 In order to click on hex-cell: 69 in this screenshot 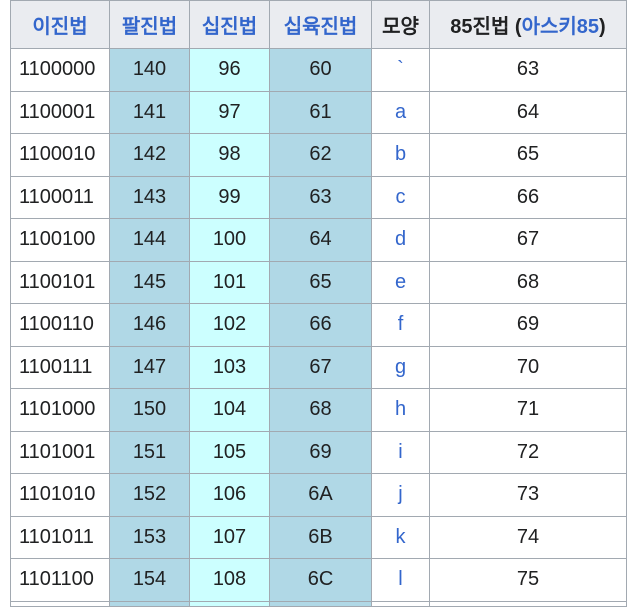, I will do `click(320, 452)`.